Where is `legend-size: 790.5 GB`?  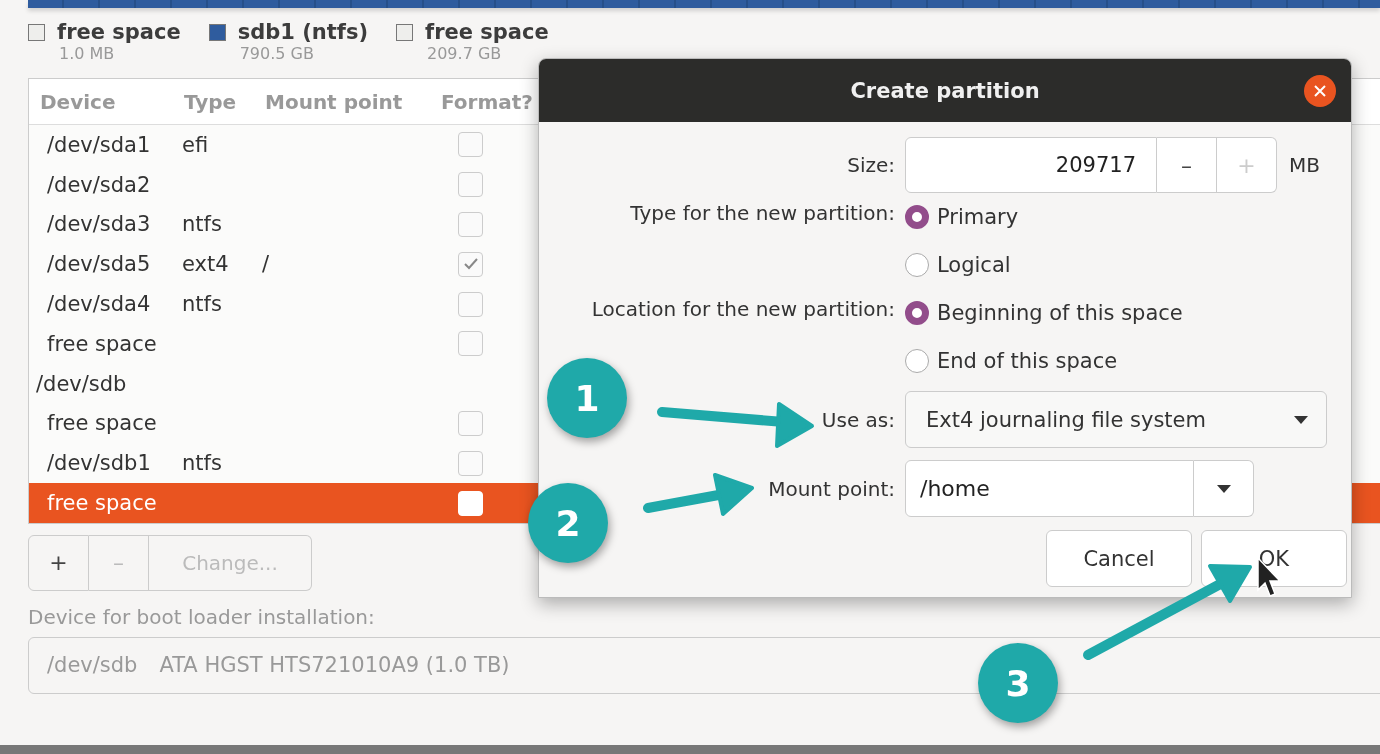 legend-size: 790.5 GB is located at coordinates (277, 53).